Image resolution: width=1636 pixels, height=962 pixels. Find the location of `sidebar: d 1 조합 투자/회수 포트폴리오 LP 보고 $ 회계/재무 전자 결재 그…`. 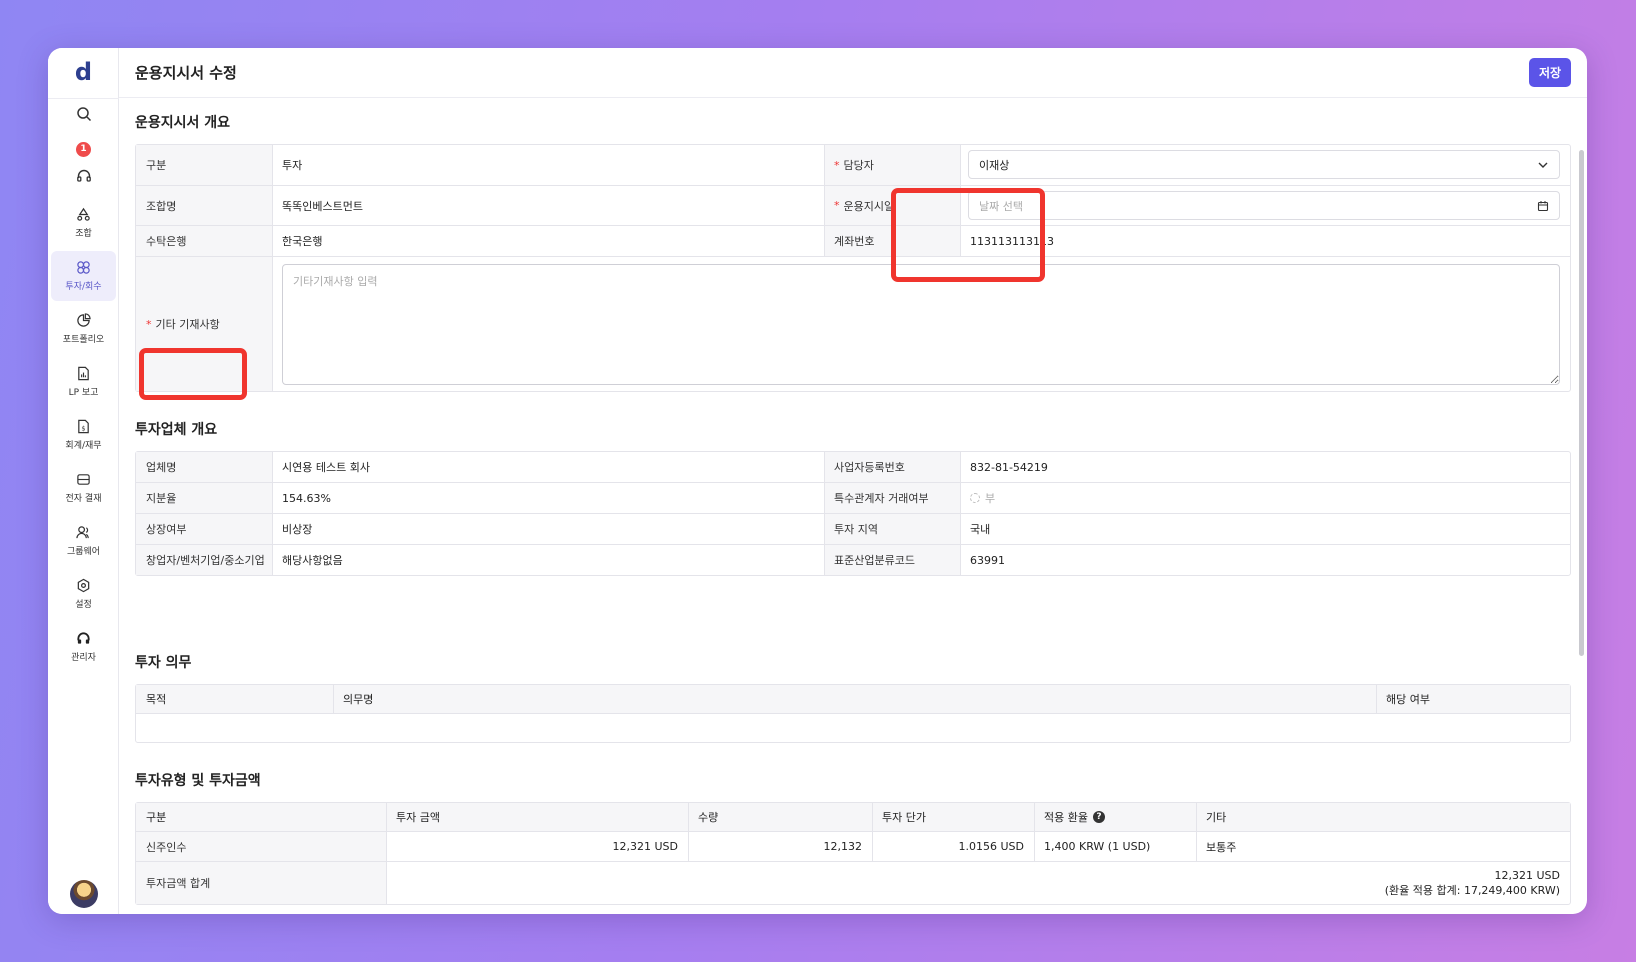

sidebar: d 1 조합 투자/회수 포트폴리오 LP 보고 $ 회계/재무 전자 결재 그… is located at coordinates (83, 481).